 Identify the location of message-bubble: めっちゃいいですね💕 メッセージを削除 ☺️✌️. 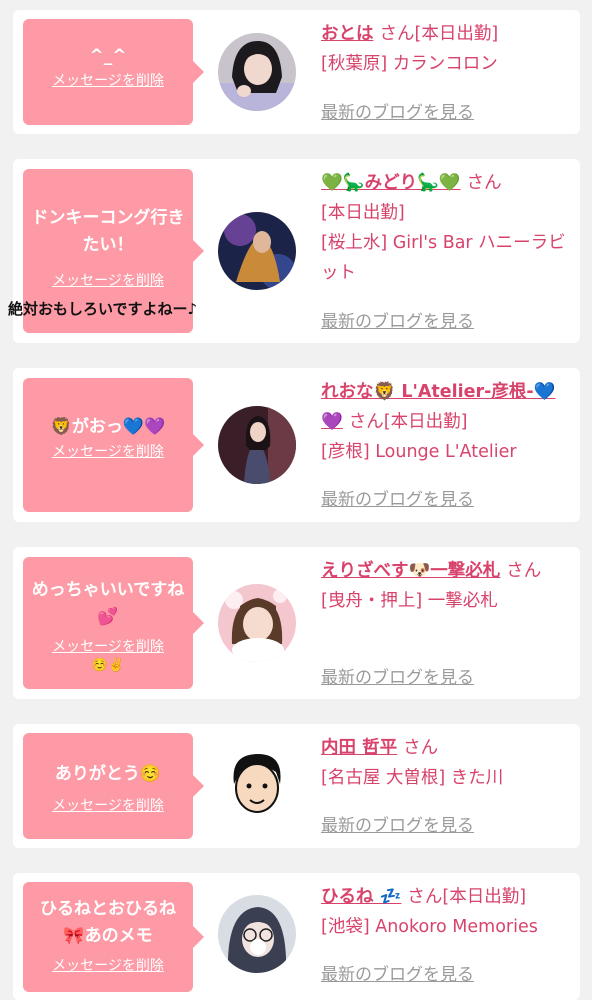
(113, 623).